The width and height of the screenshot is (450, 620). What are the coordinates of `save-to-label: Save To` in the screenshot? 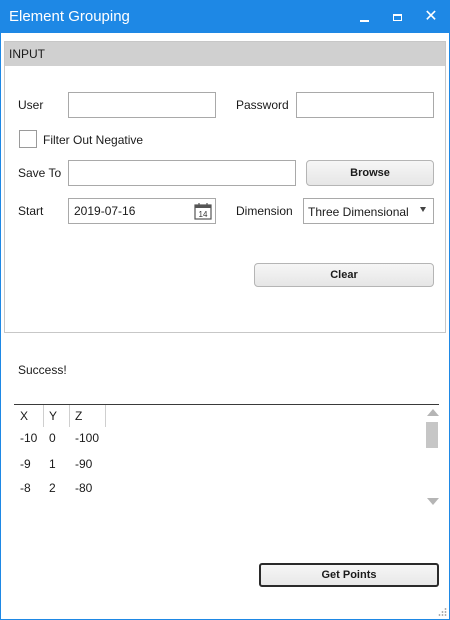 It's located at (40, 173).